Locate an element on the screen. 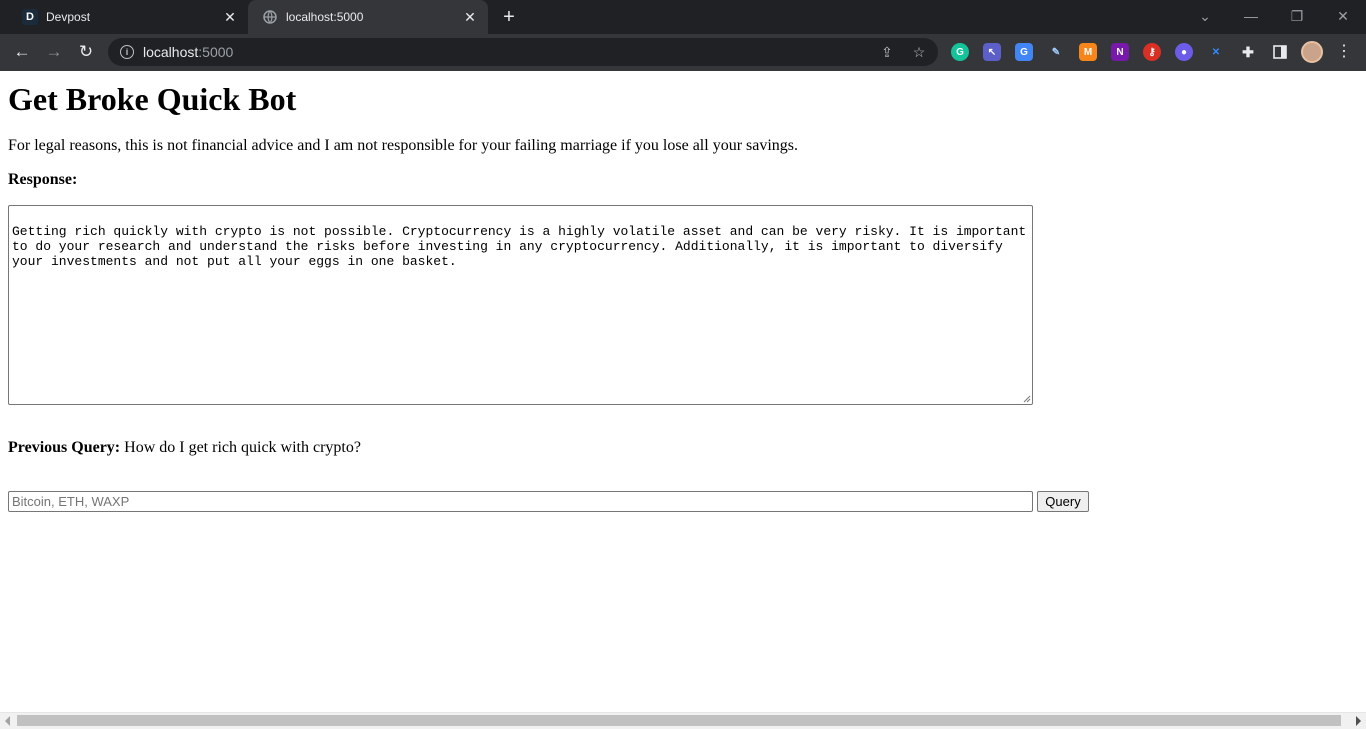  grammarly-icon: G is located at coordinates (960, 52).